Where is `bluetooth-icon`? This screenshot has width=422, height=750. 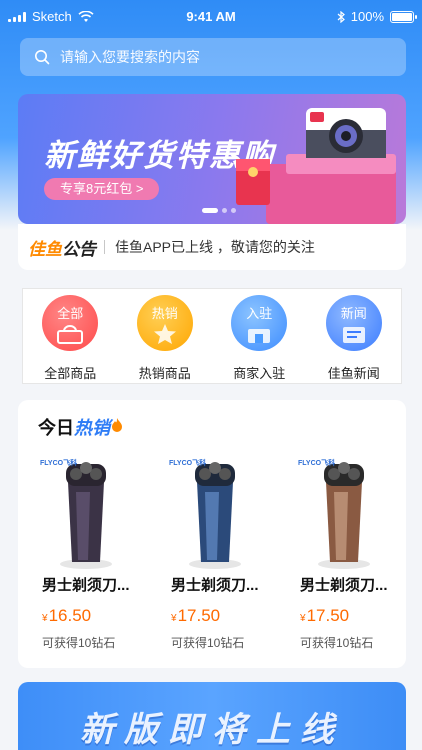
bluetooth-icon is located at coordinates (341, 16).